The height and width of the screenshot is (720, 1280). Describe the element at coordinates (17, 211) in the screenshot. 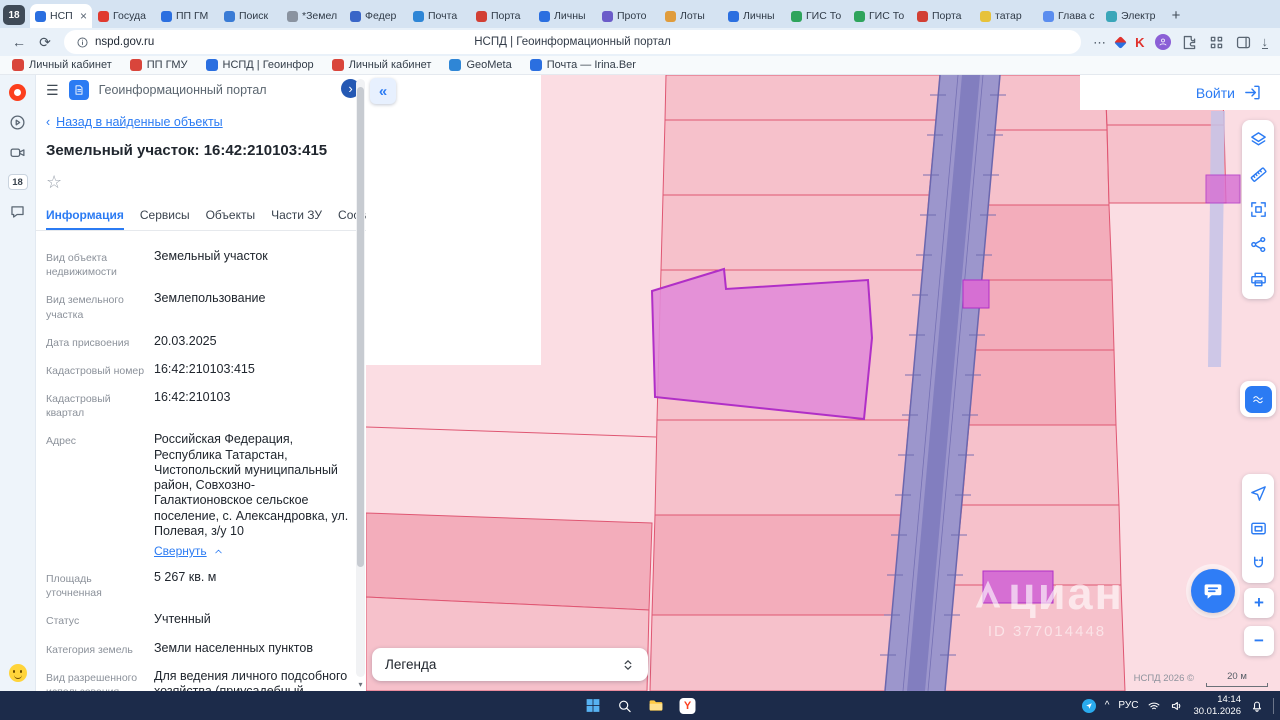

I see `chat-bubble-icon` at that location.